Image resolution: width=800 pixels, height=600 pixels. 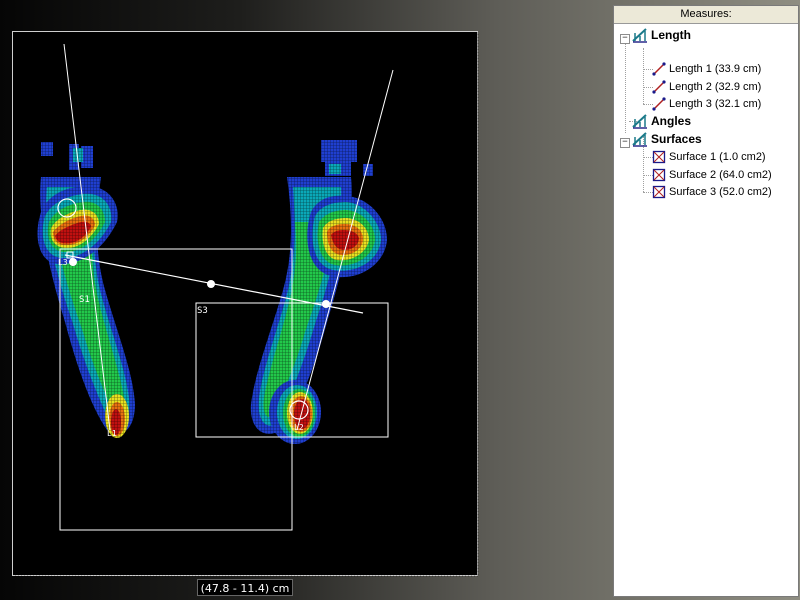 What do you see at coordinates (73, 262) in the screenshot?
I see `length-3-start-handle` at bounding box center [73, 262].